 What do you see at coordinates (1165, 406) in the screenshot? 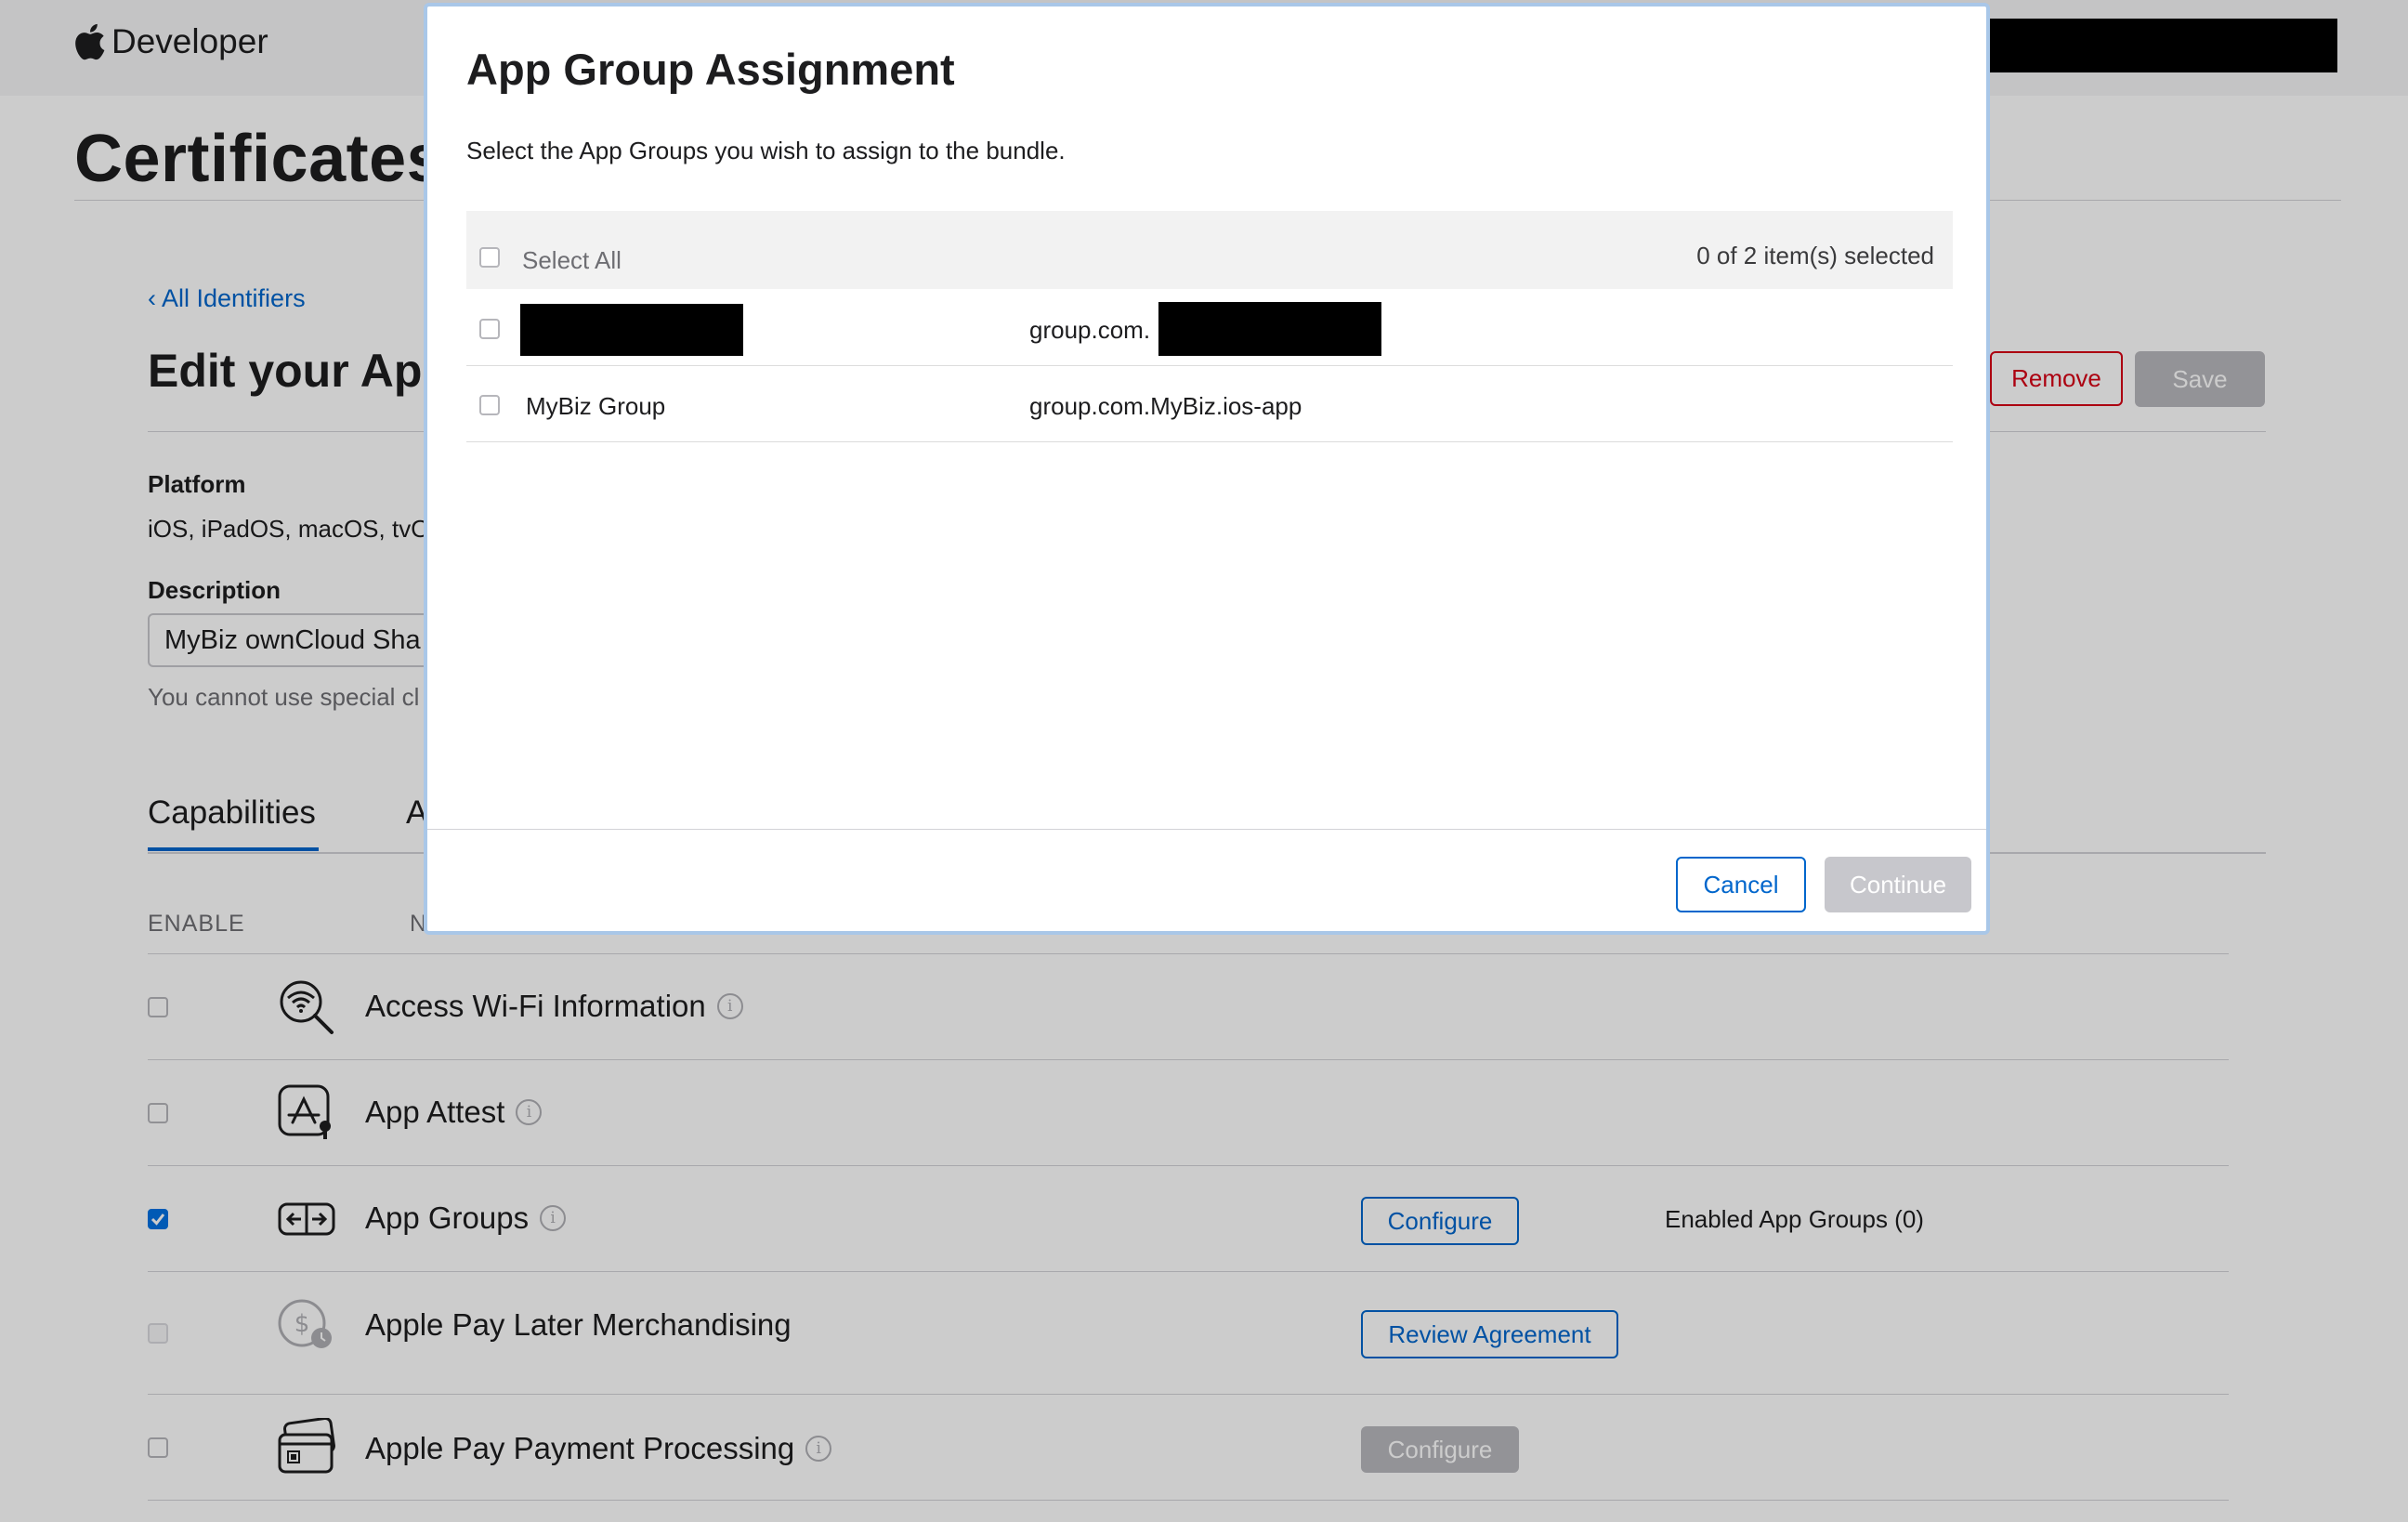
I see `group-identifier: group.com.MyBiz.ios-app` at bounding box center [1165, 406].